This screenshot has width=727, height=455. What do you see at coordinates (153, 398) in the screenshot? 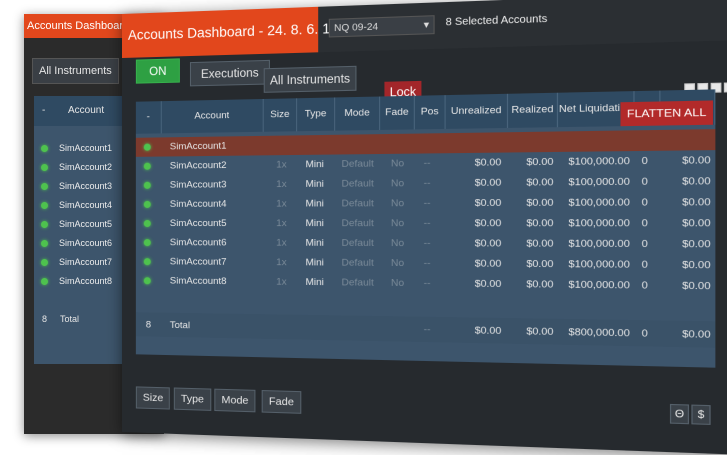
I see `size-button: Size` at bounding box center [153, 398].